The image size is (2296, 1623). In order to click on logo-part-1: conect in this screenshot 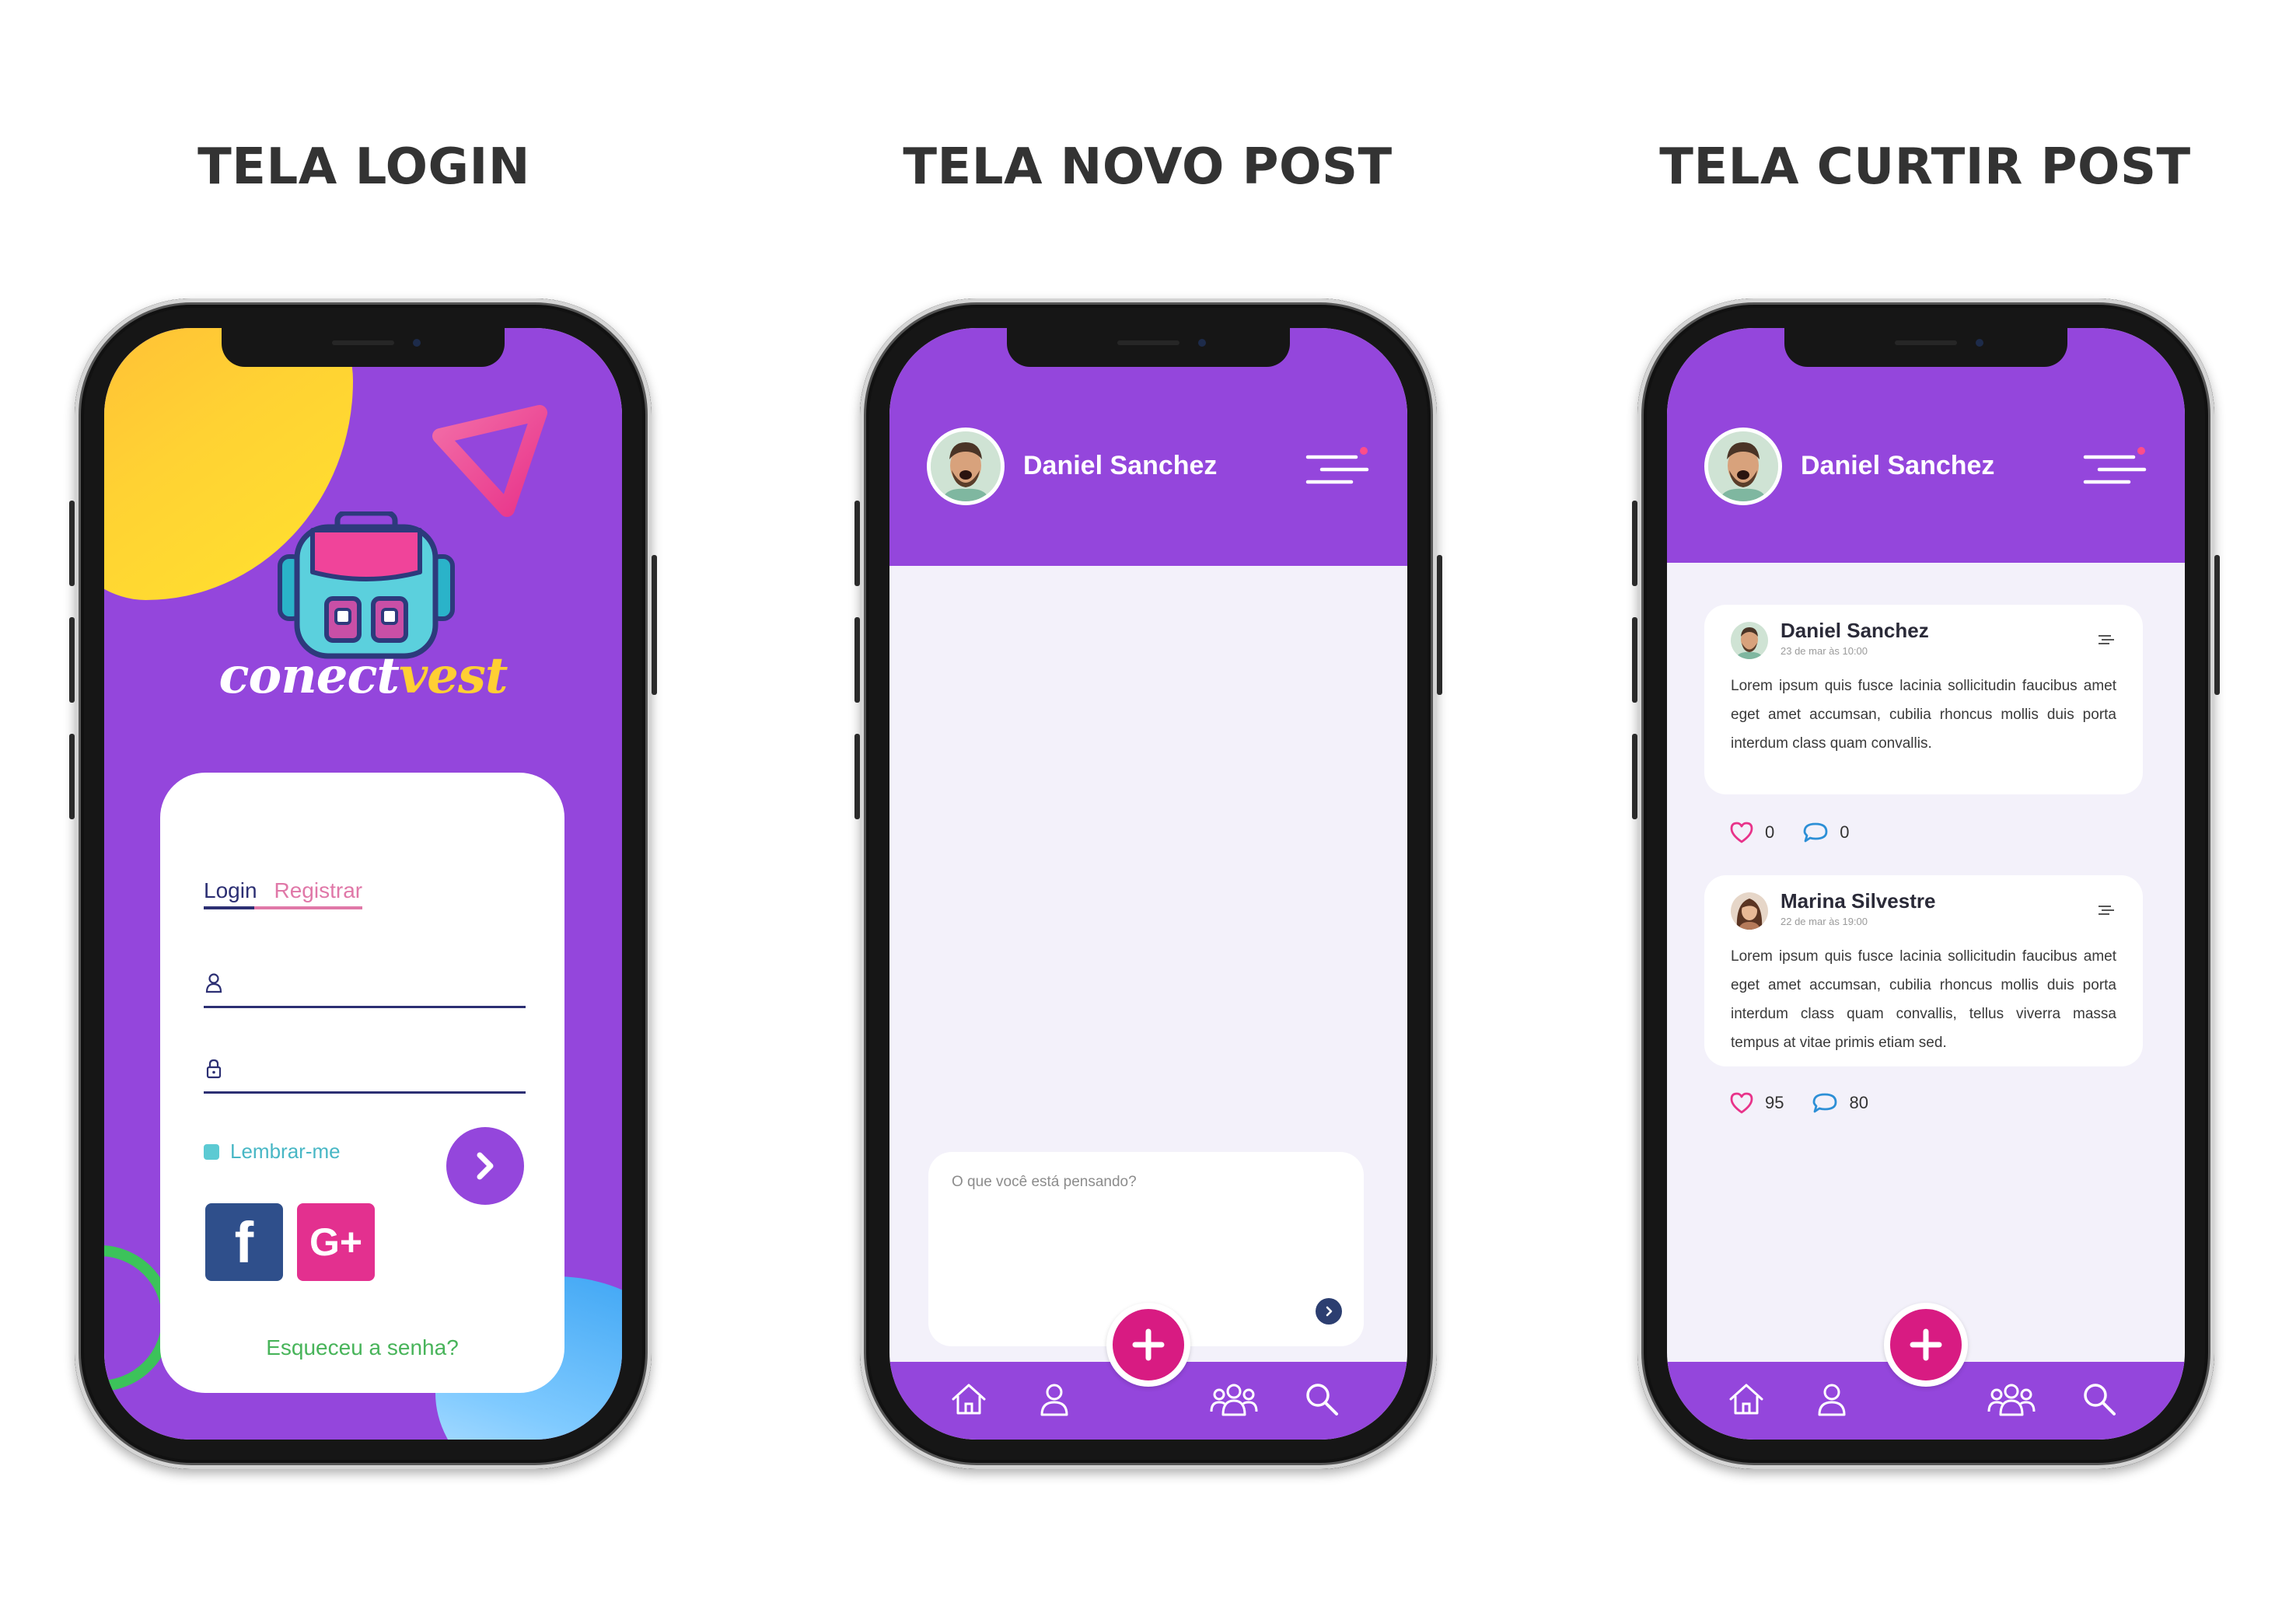, I will do `click(309, 676)`.